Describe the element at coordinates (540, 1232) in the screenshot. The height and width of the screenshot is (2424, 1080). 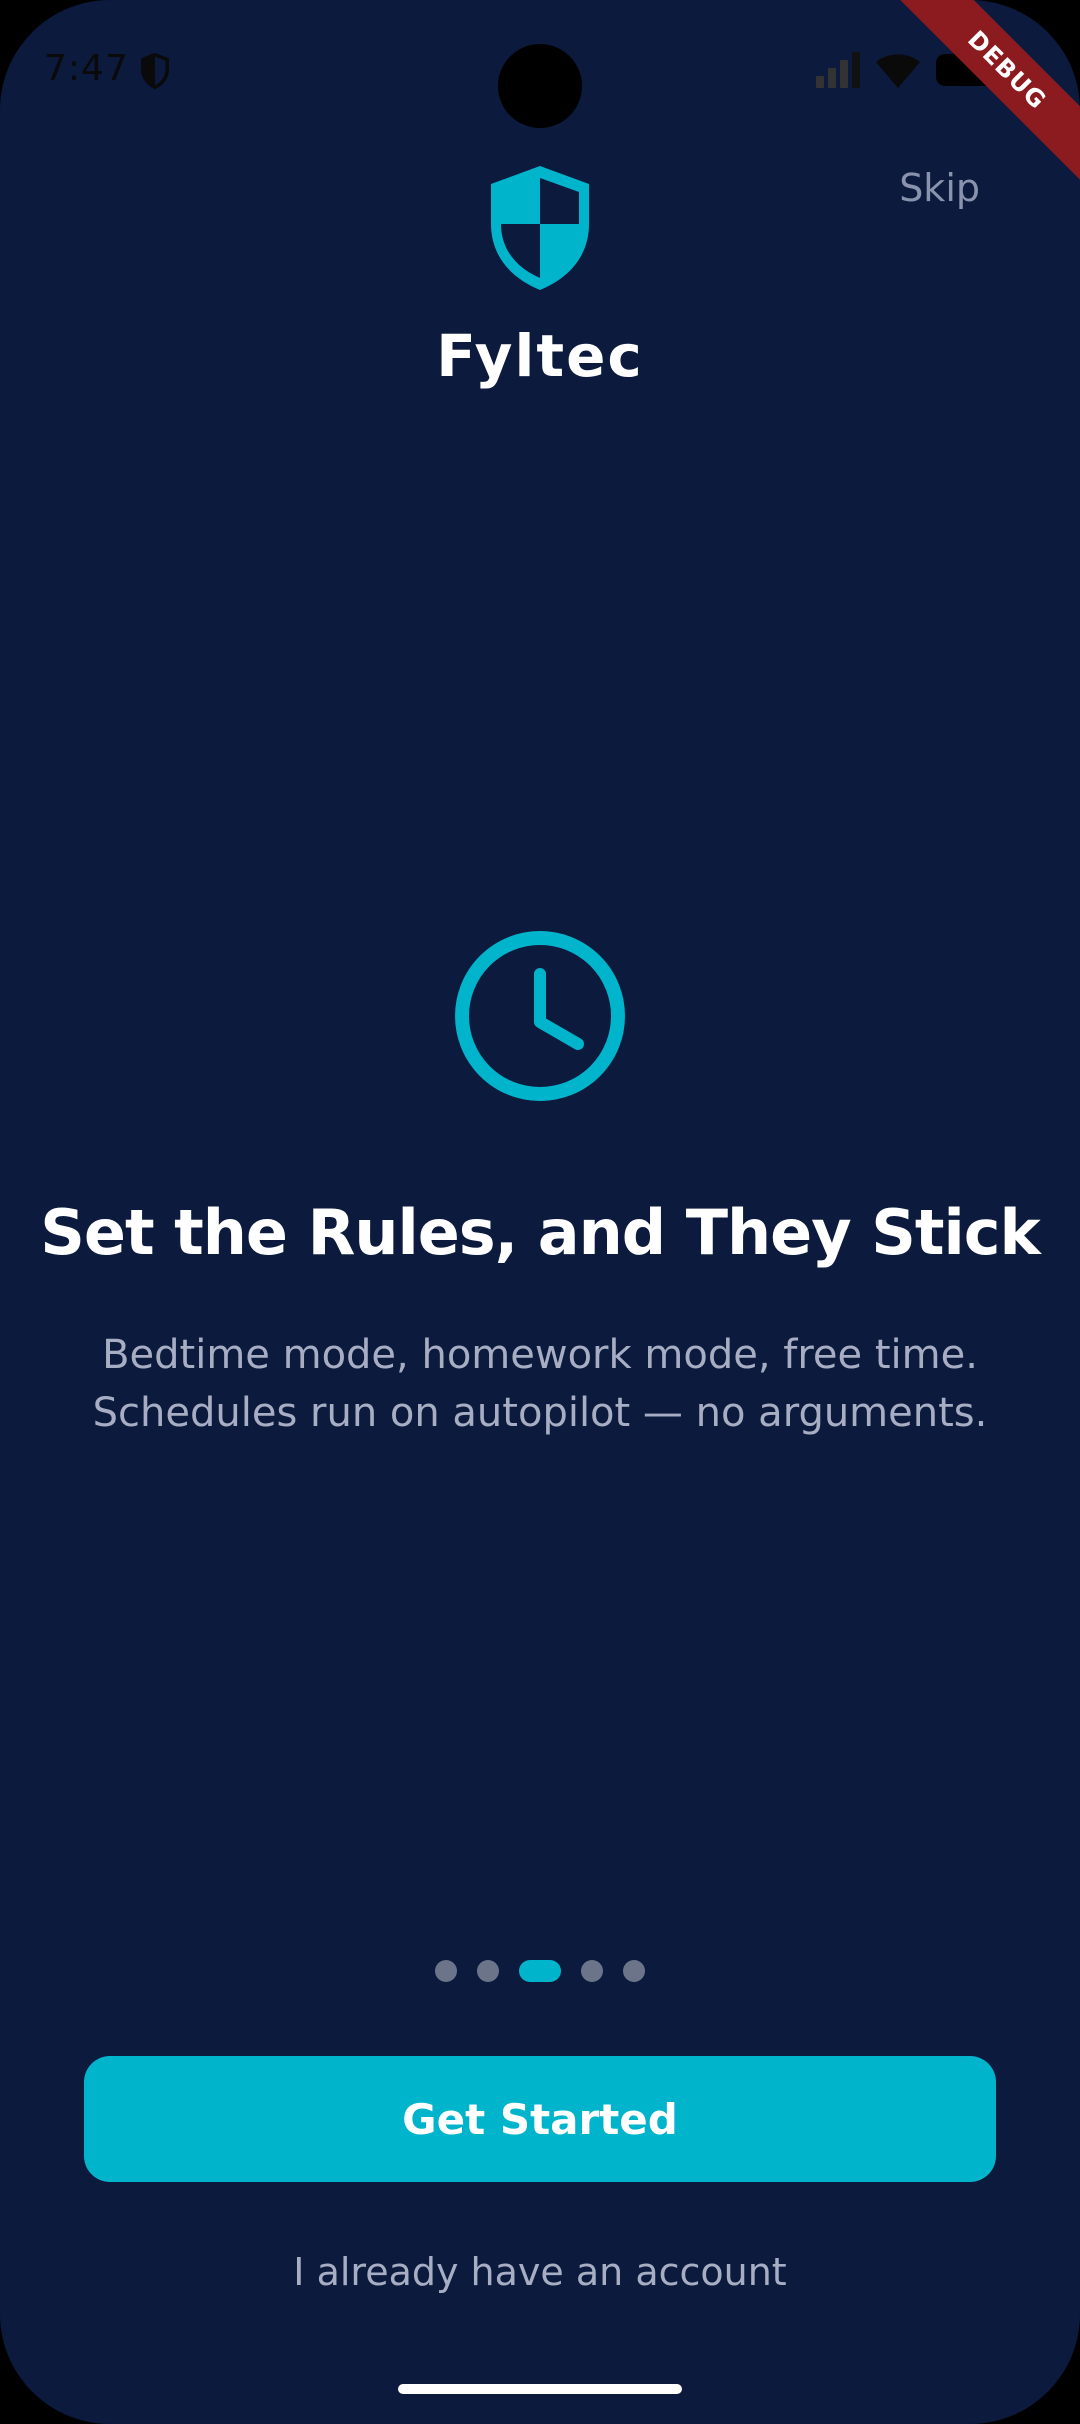
I see `slide-title: Set the Rules, and They Stick` at that location.